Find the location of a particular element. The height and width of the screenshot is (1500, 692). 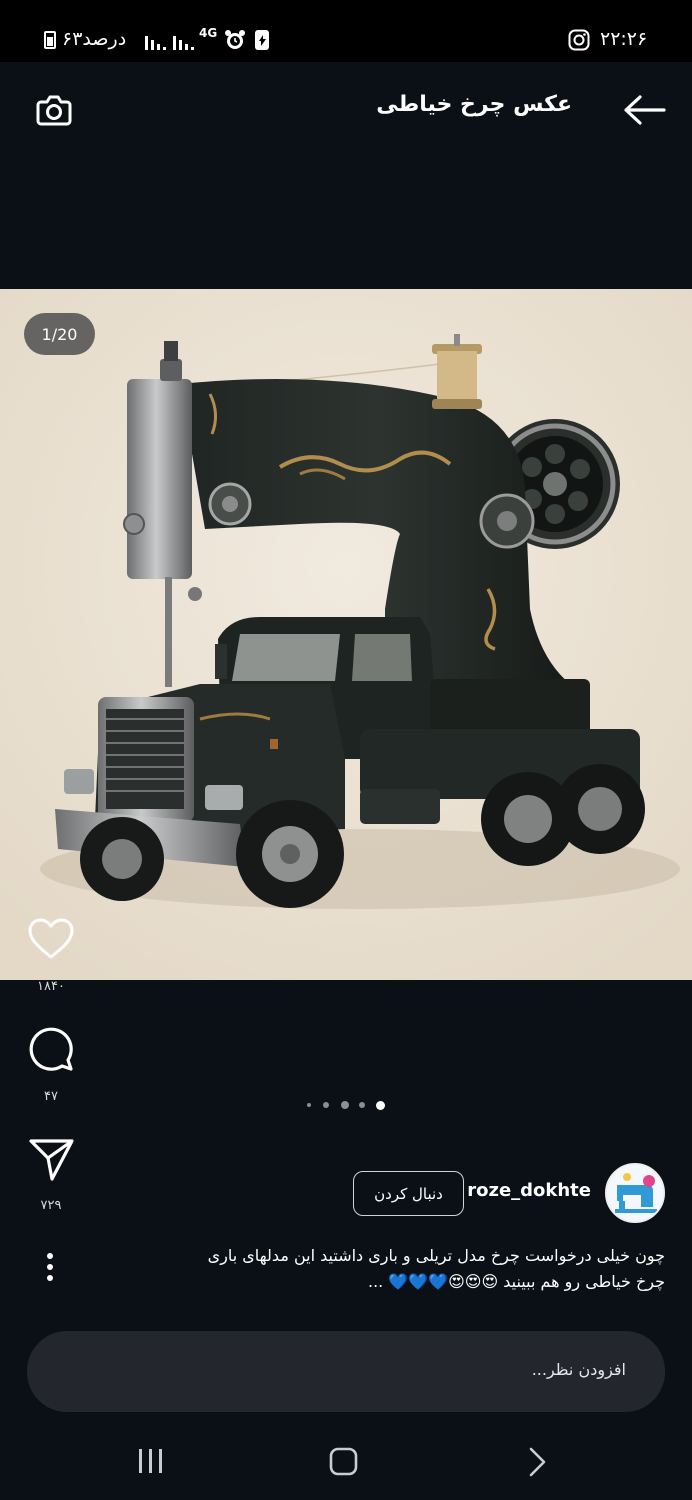

image-counter: 1/20 is located at coordinates (59, 334).